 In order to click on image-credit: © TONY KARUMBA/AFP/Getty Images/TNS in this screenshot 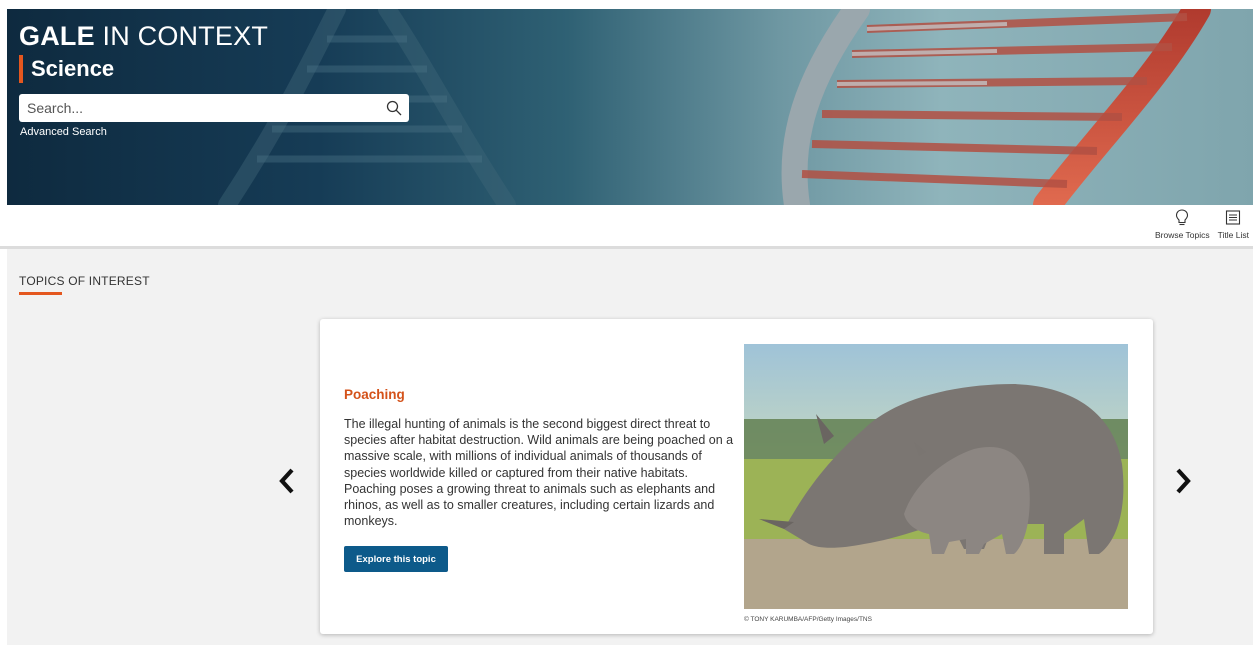, I will do `click(808, 619)`.